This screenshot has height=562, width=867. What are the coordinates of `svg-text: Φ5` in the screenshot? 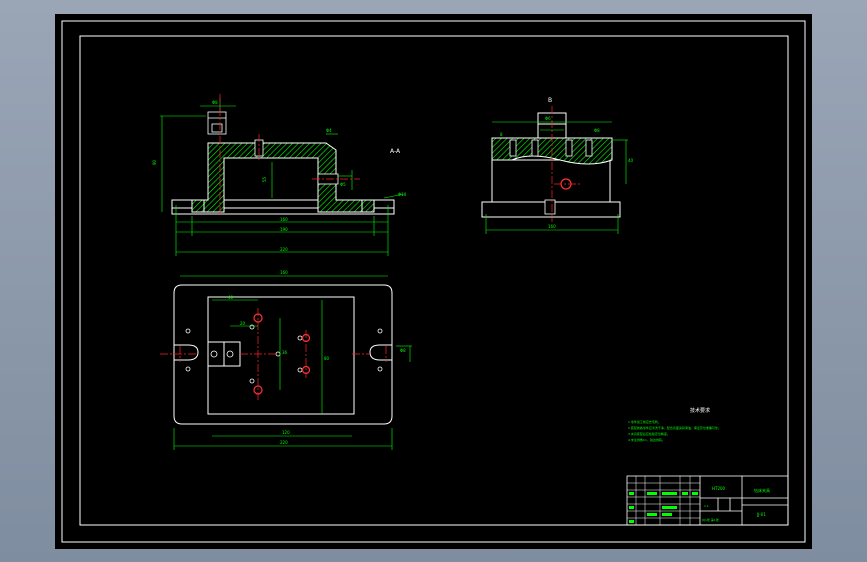 It's located at (343, 184).